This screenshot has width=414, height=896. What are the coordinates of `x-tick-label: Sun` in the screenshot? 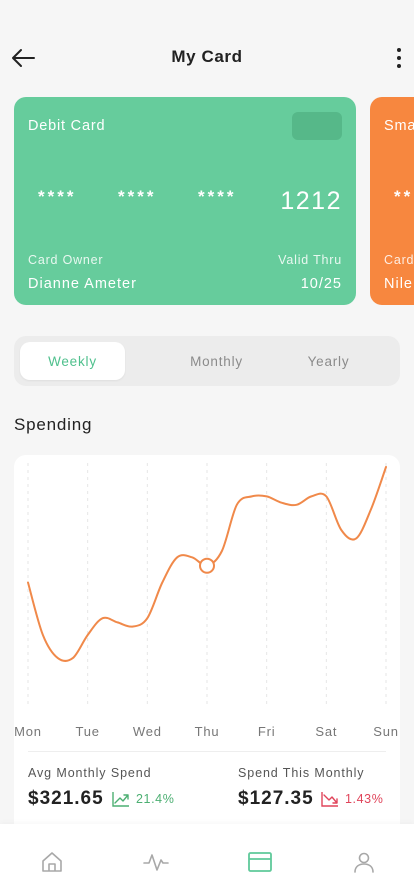 It's located at (386, 731).